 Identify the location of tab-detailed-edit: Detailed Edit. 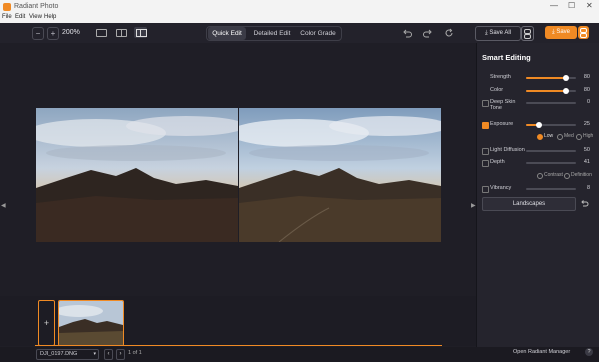
(272, 33).